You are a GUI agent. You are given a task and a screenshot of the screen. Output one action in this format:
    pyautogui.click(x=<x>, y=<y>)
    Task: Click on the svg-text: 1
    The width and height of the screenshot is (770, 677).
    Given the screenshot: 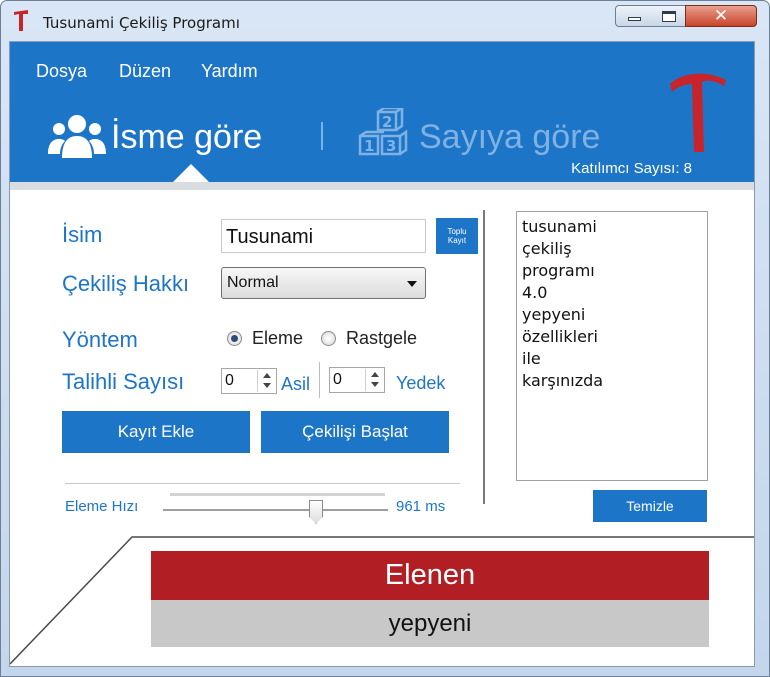 What is the action you would take?
    pyautogui.click(x=369, y=146)
    